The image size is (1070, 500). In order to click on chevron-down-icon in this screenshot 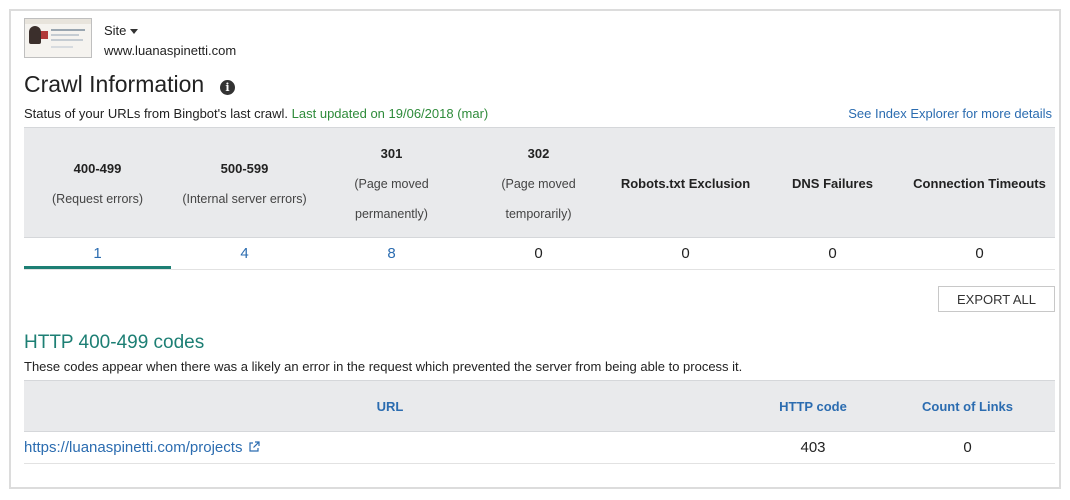, I will do `click(134, 32)`.